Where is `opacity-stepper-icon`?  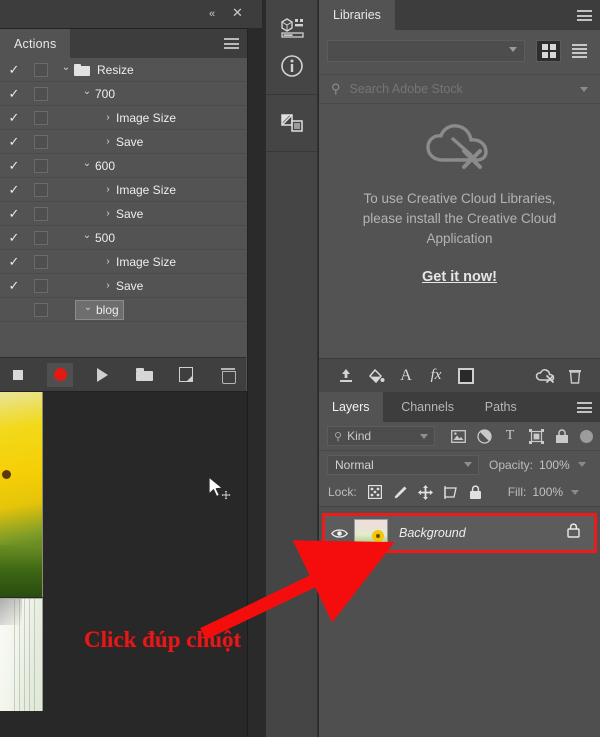
opacity-stepper-icon is located at coordinates (581, 464).